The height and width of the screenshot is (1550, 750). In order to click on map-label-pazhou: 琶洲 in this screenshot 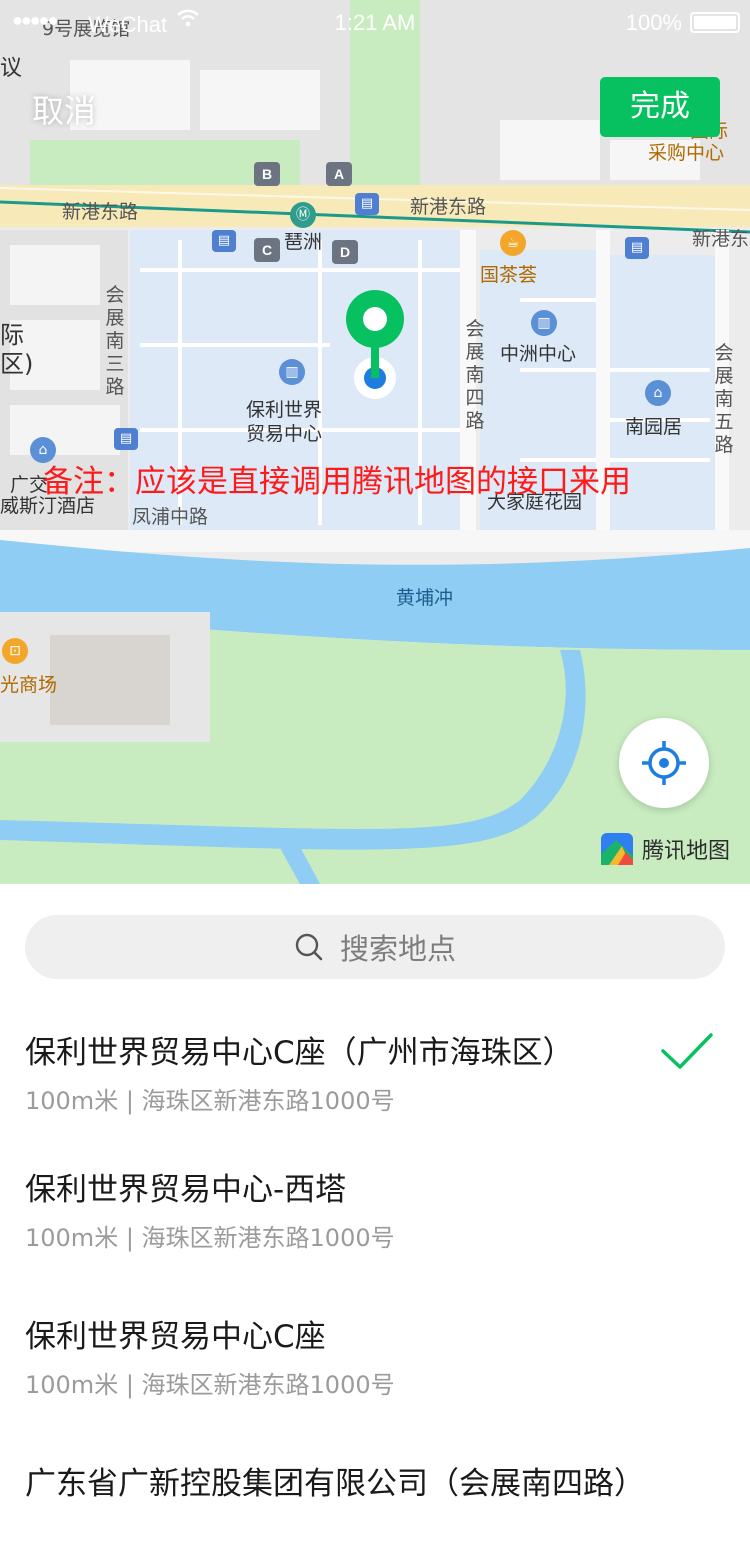, I will do `click(303, 242)`.